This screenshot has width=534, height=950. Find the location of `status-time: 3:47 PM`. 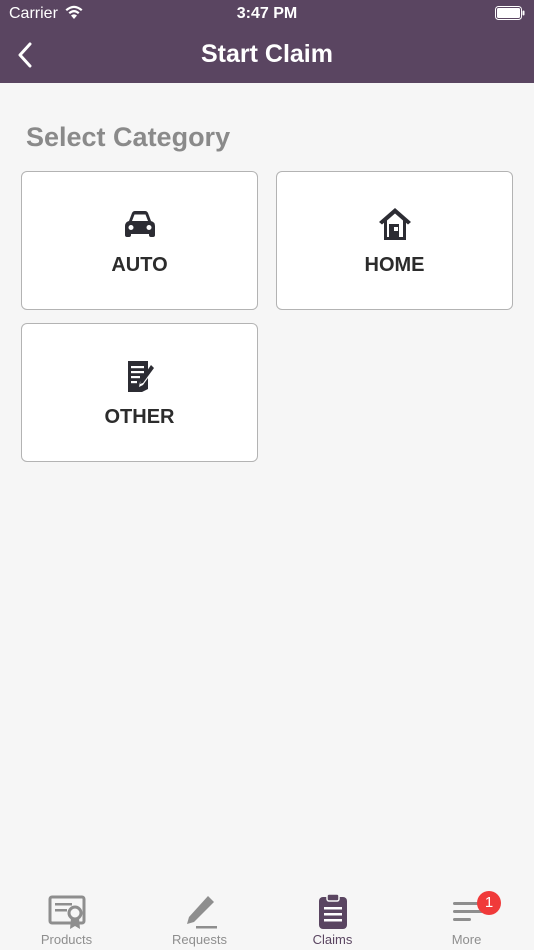

status-time: 3:47 PM is located at coordinates (267, 13).